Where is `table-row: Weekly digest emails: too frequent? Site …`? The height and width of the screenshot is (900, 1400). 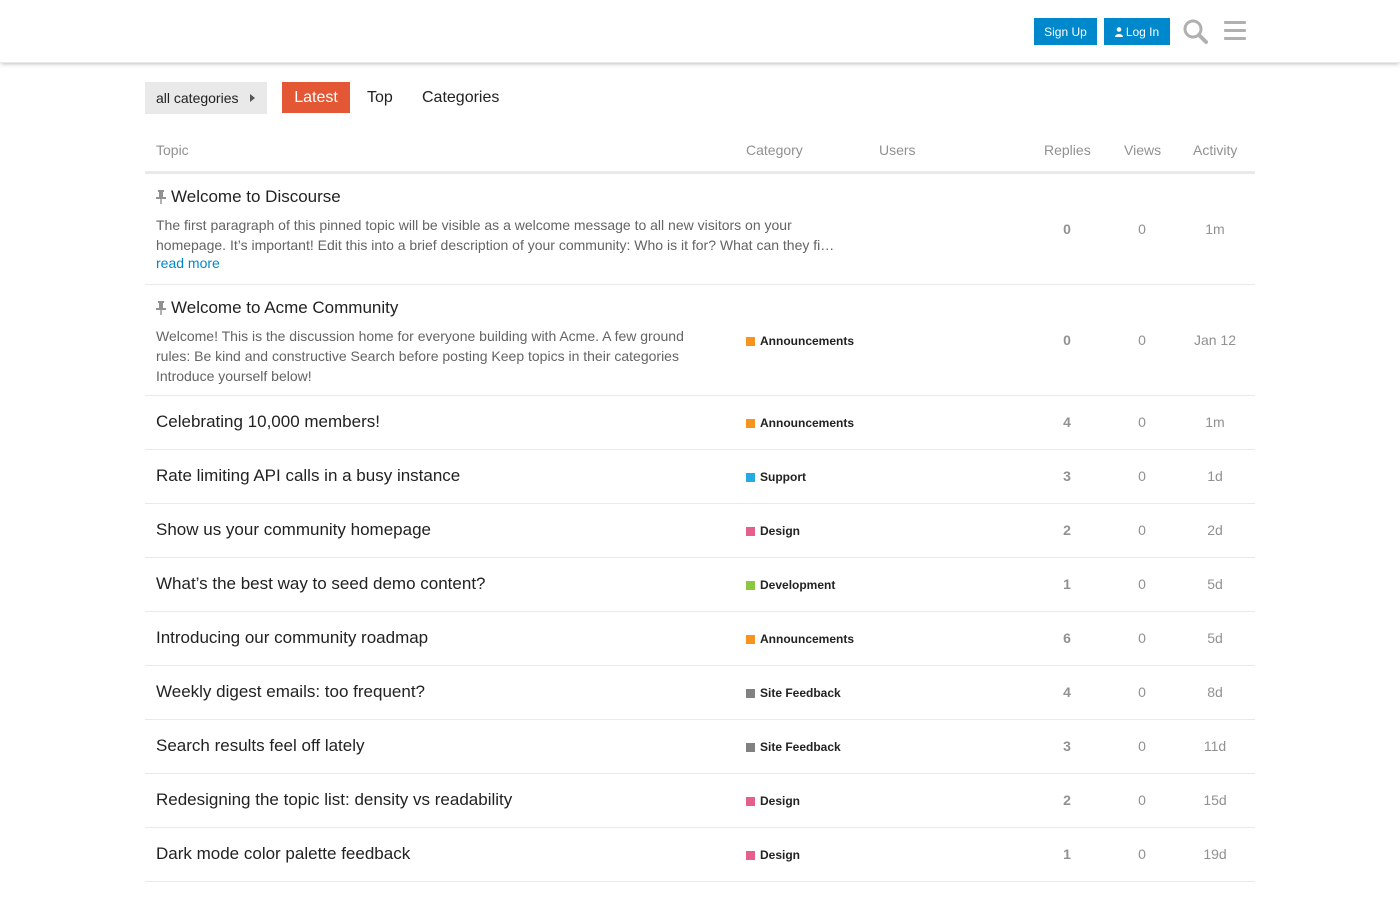
table-row: Weekly digest emails: too frequent? Site … is located at coordinates (700, 693).